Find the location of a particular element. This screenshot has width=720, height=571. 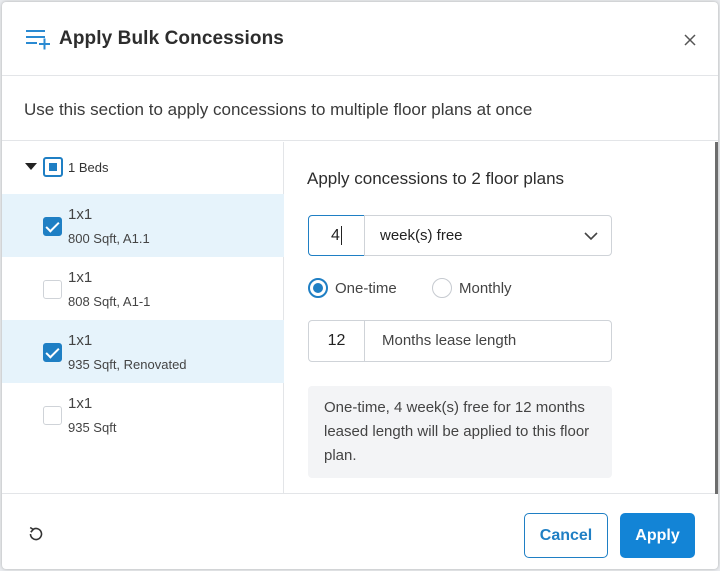

apply-button: Apply is located at coordinates (657, 535).